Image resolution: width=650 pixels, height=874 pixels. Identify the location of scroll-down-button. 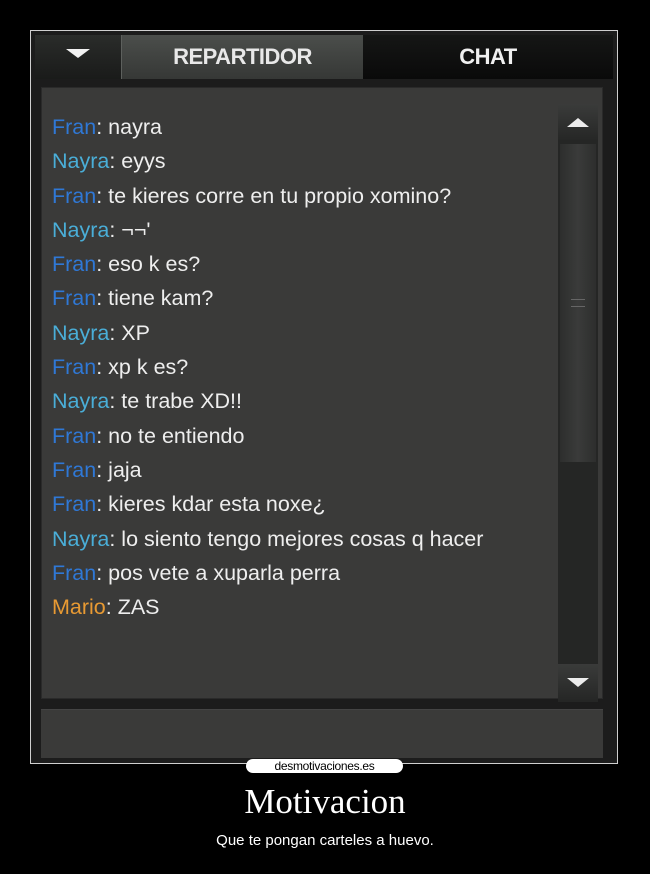
(578, 682).